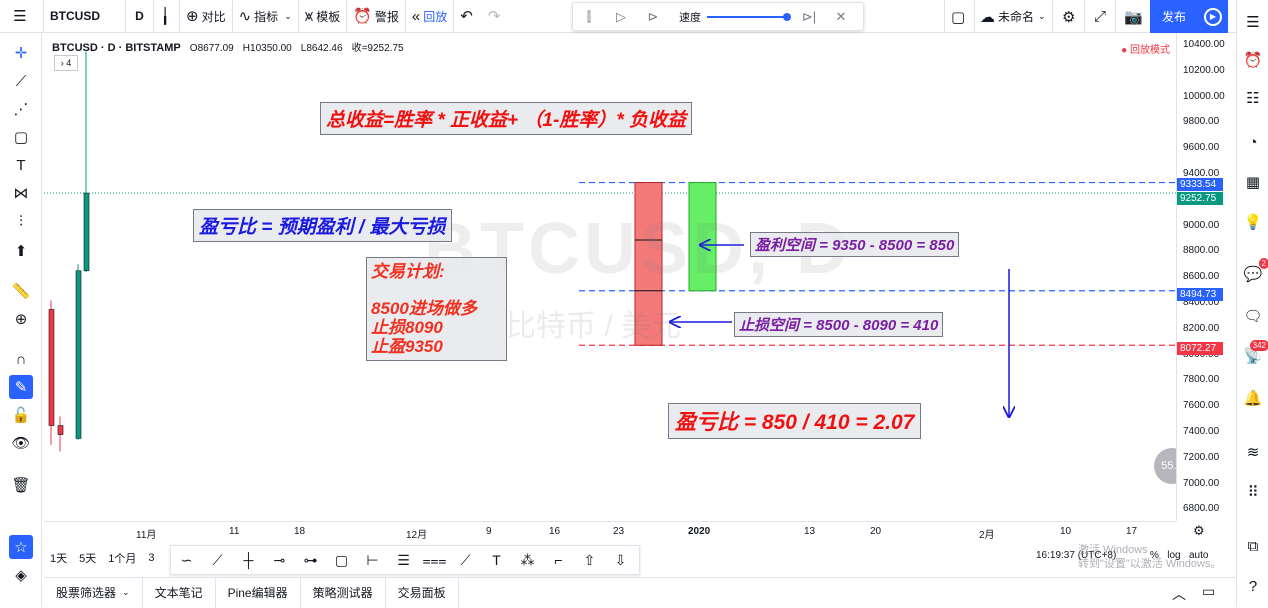 This screenshot has width=1268, height=608. What do you see at coordinates (589, 17) in the screenshot?
I see `select-bar-icon: ⫿` at bounding box center [589, 17].